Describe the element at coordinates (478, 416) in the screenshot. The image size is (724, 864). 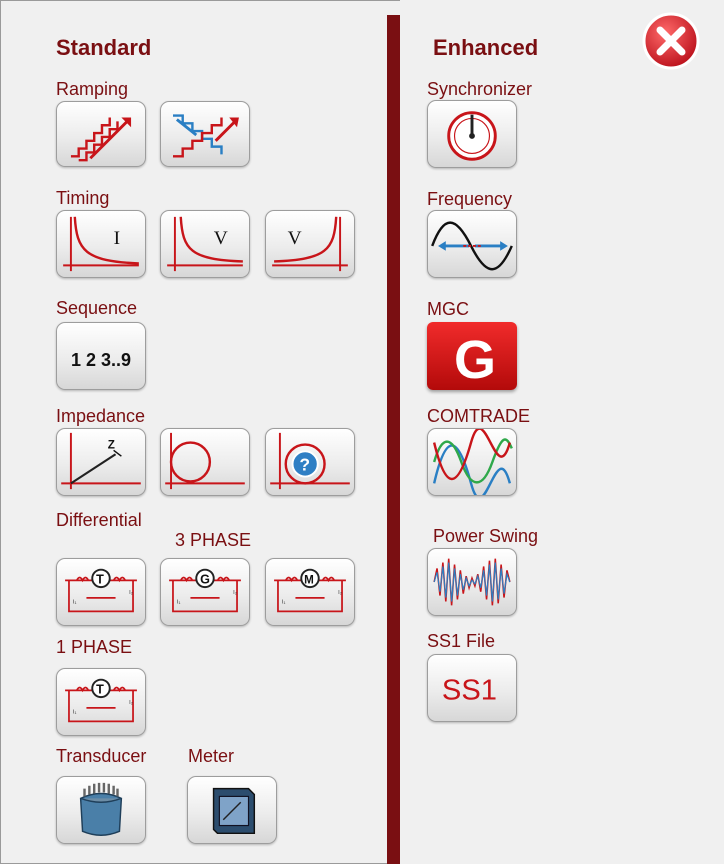
I see `comtrade-label: COMTRADE` at that location.